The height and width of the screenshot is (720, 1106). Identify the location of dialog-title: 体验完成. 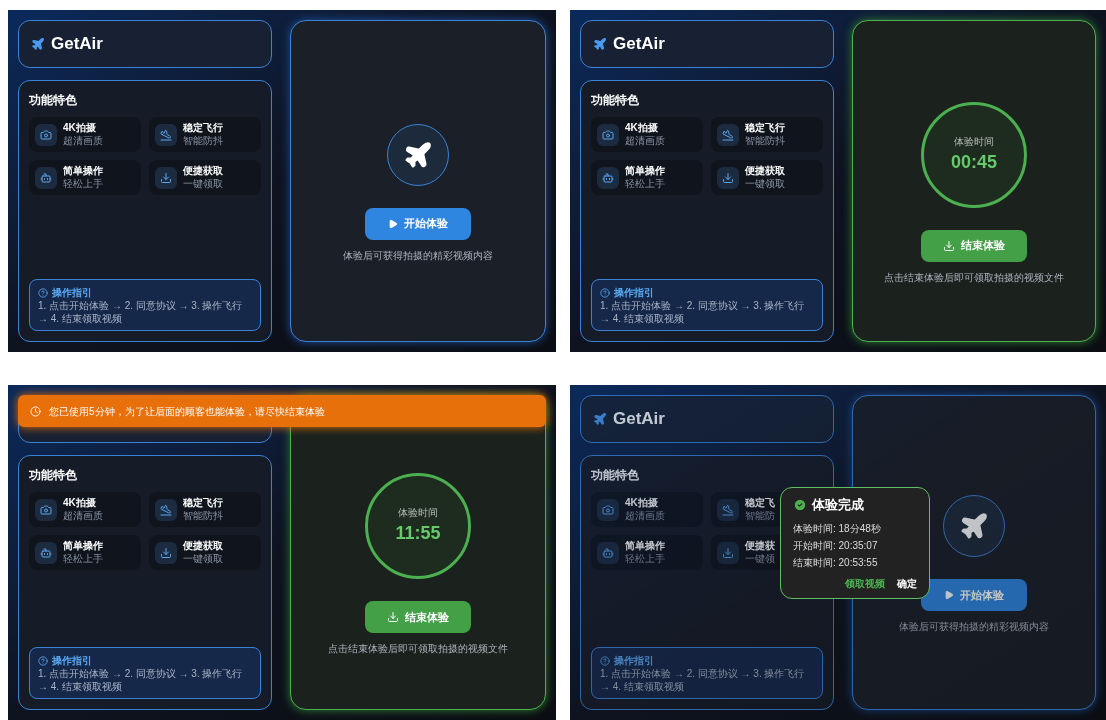
(838, 505).